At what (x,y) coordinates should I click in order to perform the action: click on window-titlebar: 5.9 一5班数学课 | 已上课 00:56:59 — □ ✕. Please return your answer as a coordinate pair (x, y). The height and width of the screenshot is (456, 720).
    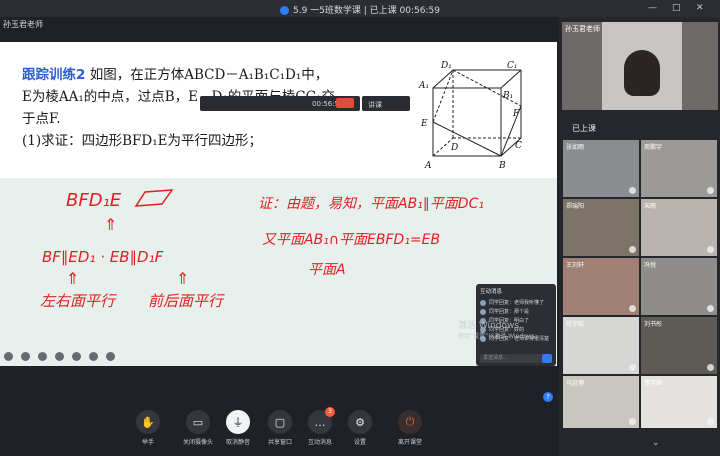
    Looking at the image, I should click on (360, 8).